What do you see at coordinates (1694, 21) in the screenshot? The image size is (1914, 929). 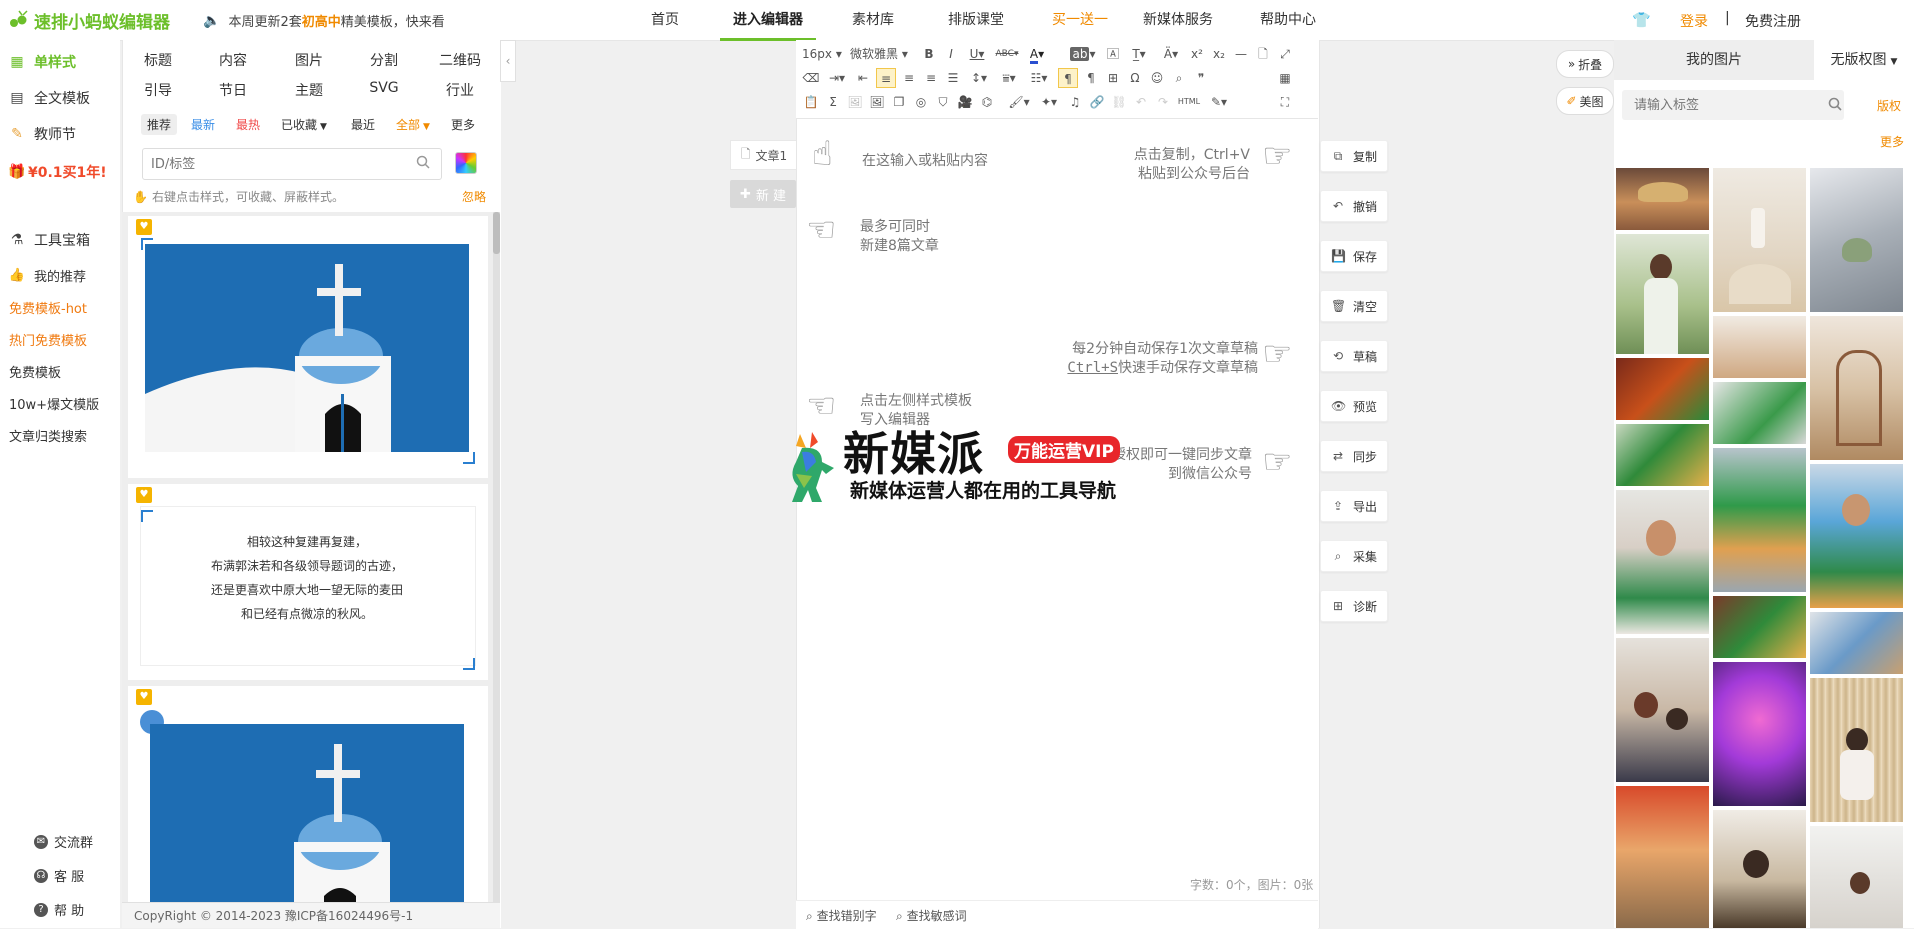 I see `login-link: 登录` at bounding box center [1694, 21].